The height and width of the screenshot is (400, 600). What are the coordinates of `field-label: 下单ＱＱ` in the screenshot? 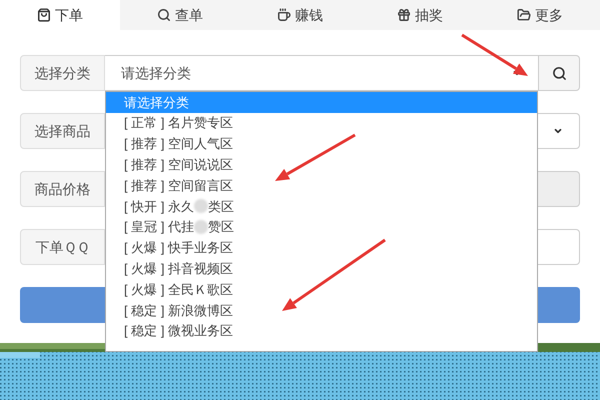 It's located at (62, 247).